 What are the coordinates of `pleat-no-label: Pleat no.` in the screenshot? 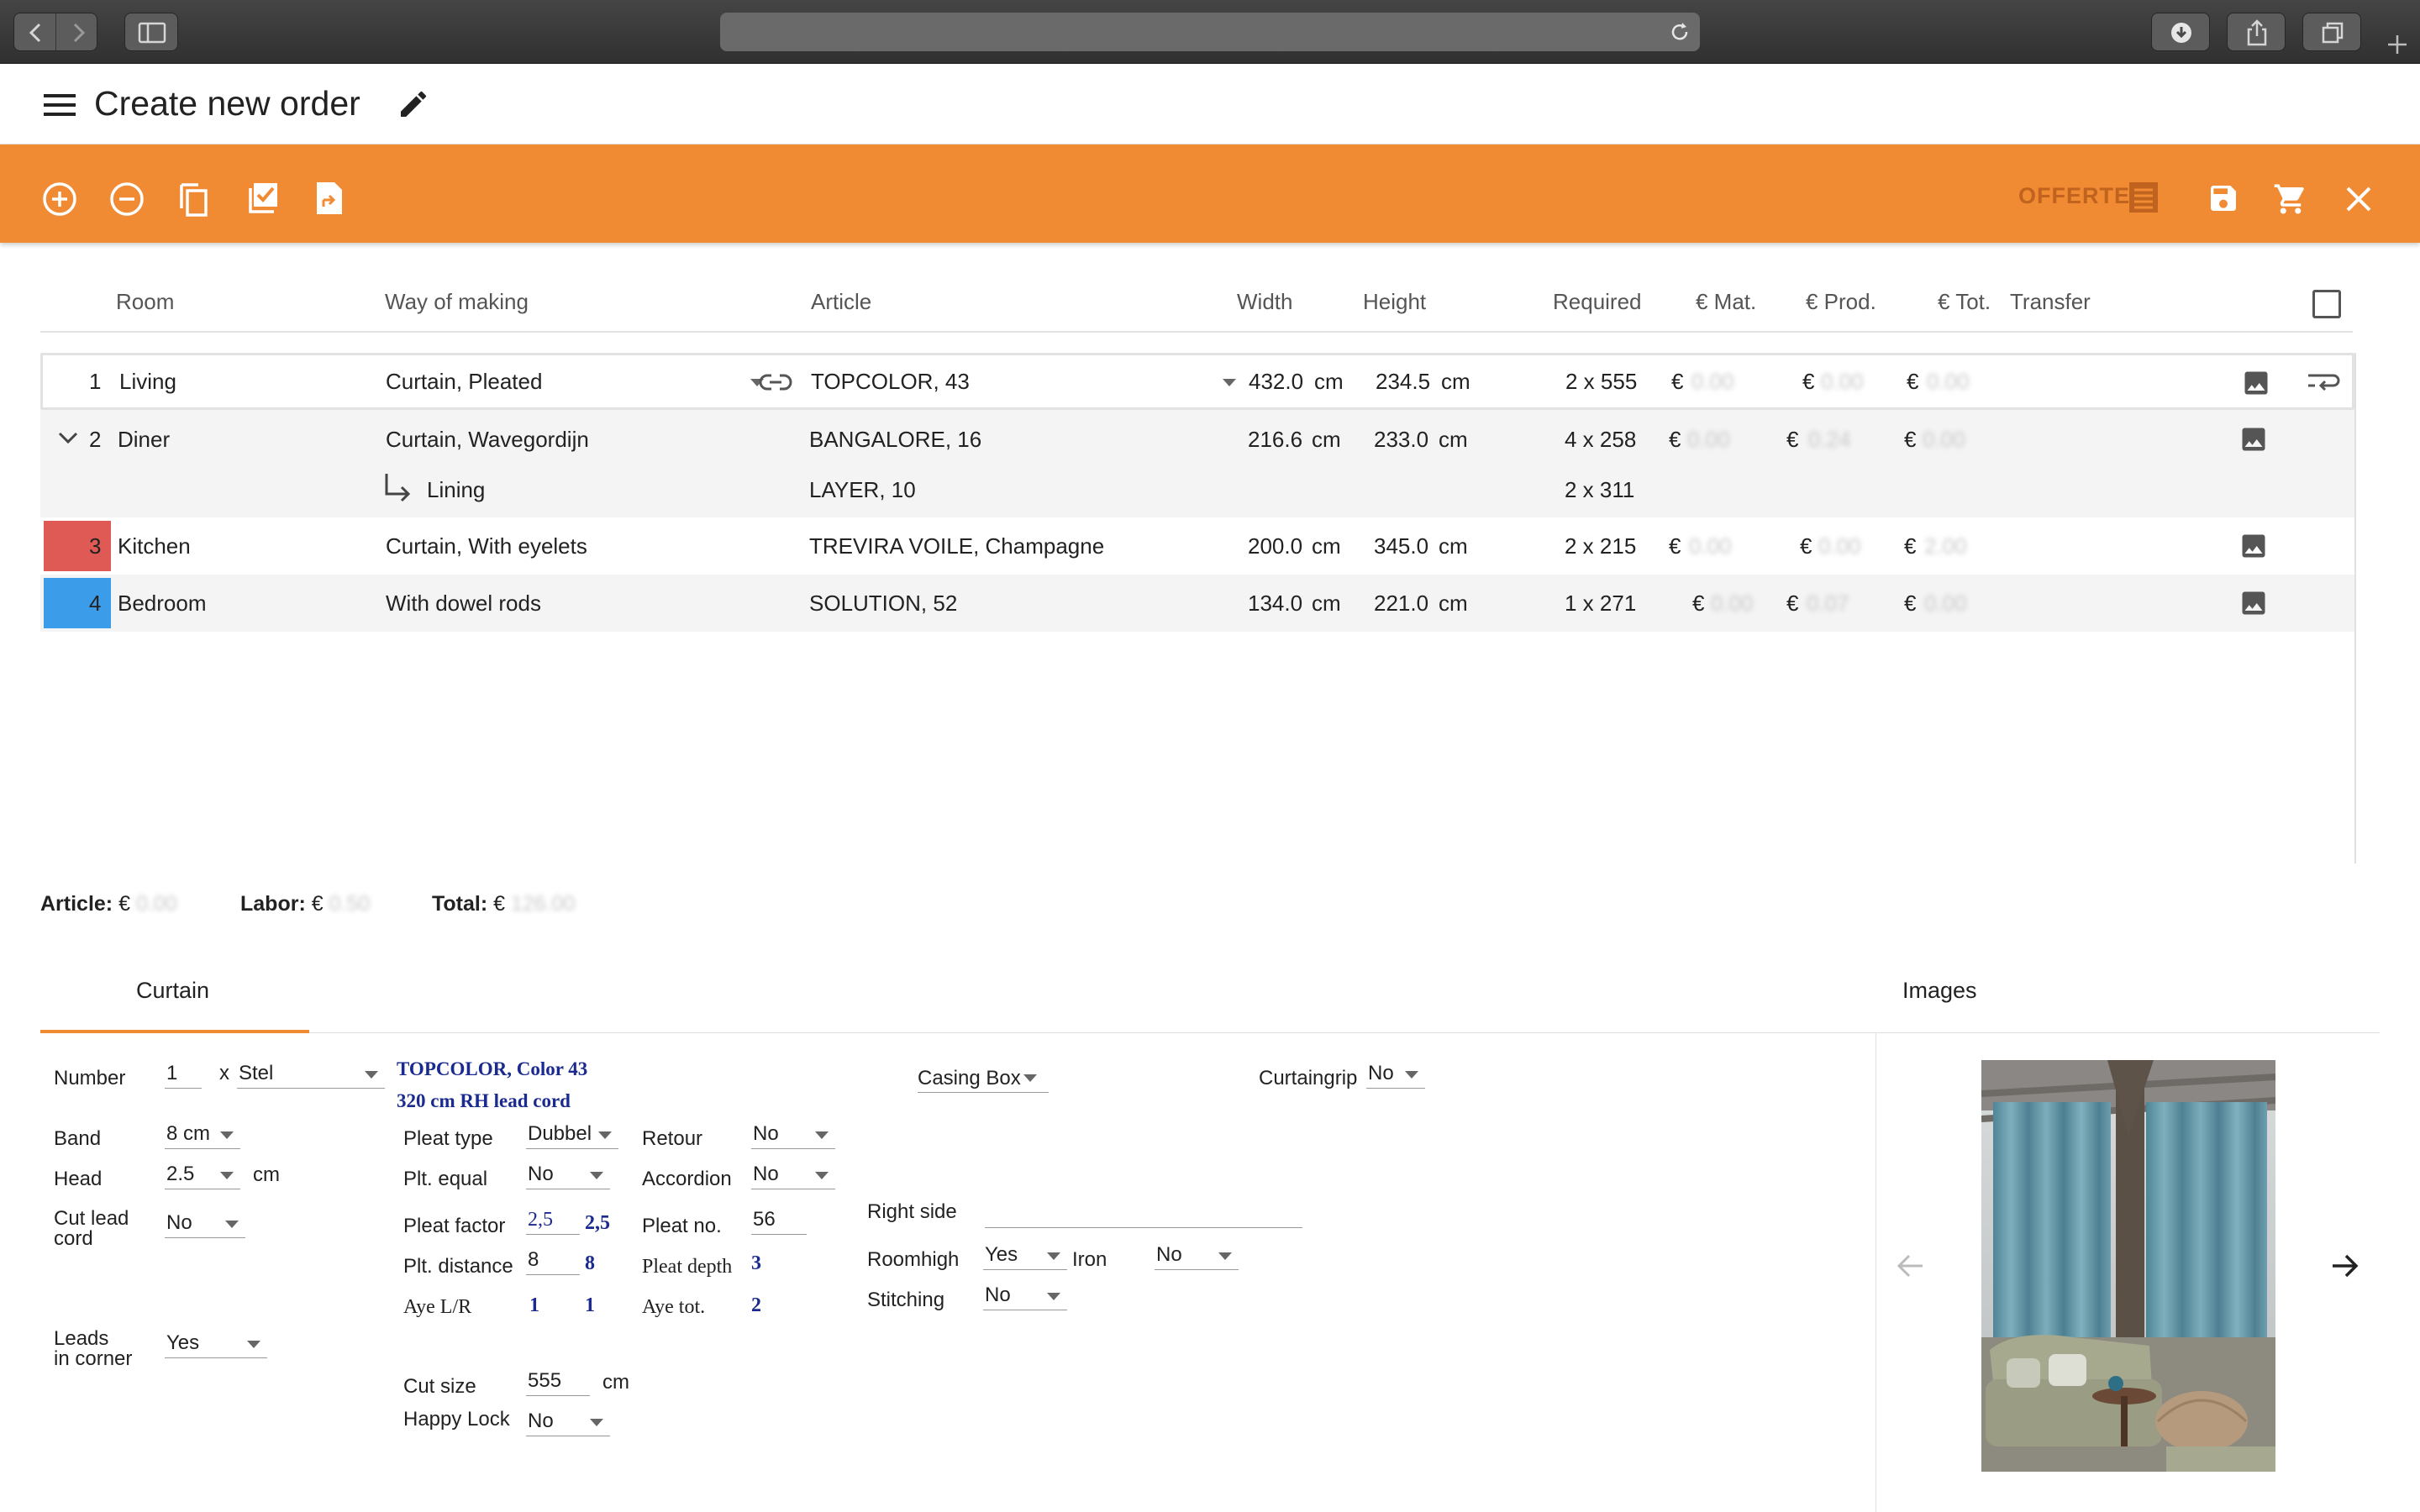 It's located at (682, 1226).